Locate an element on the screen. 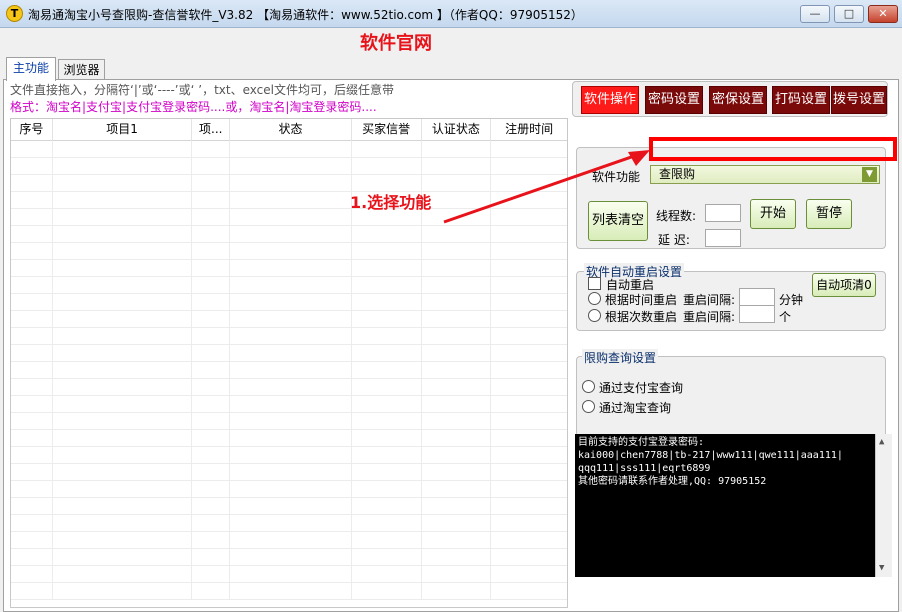 Image resolution: width=902 pixels, height=612 pixels. console-scrollbar: ▲ ▼ is located at coordinates (883, 505).